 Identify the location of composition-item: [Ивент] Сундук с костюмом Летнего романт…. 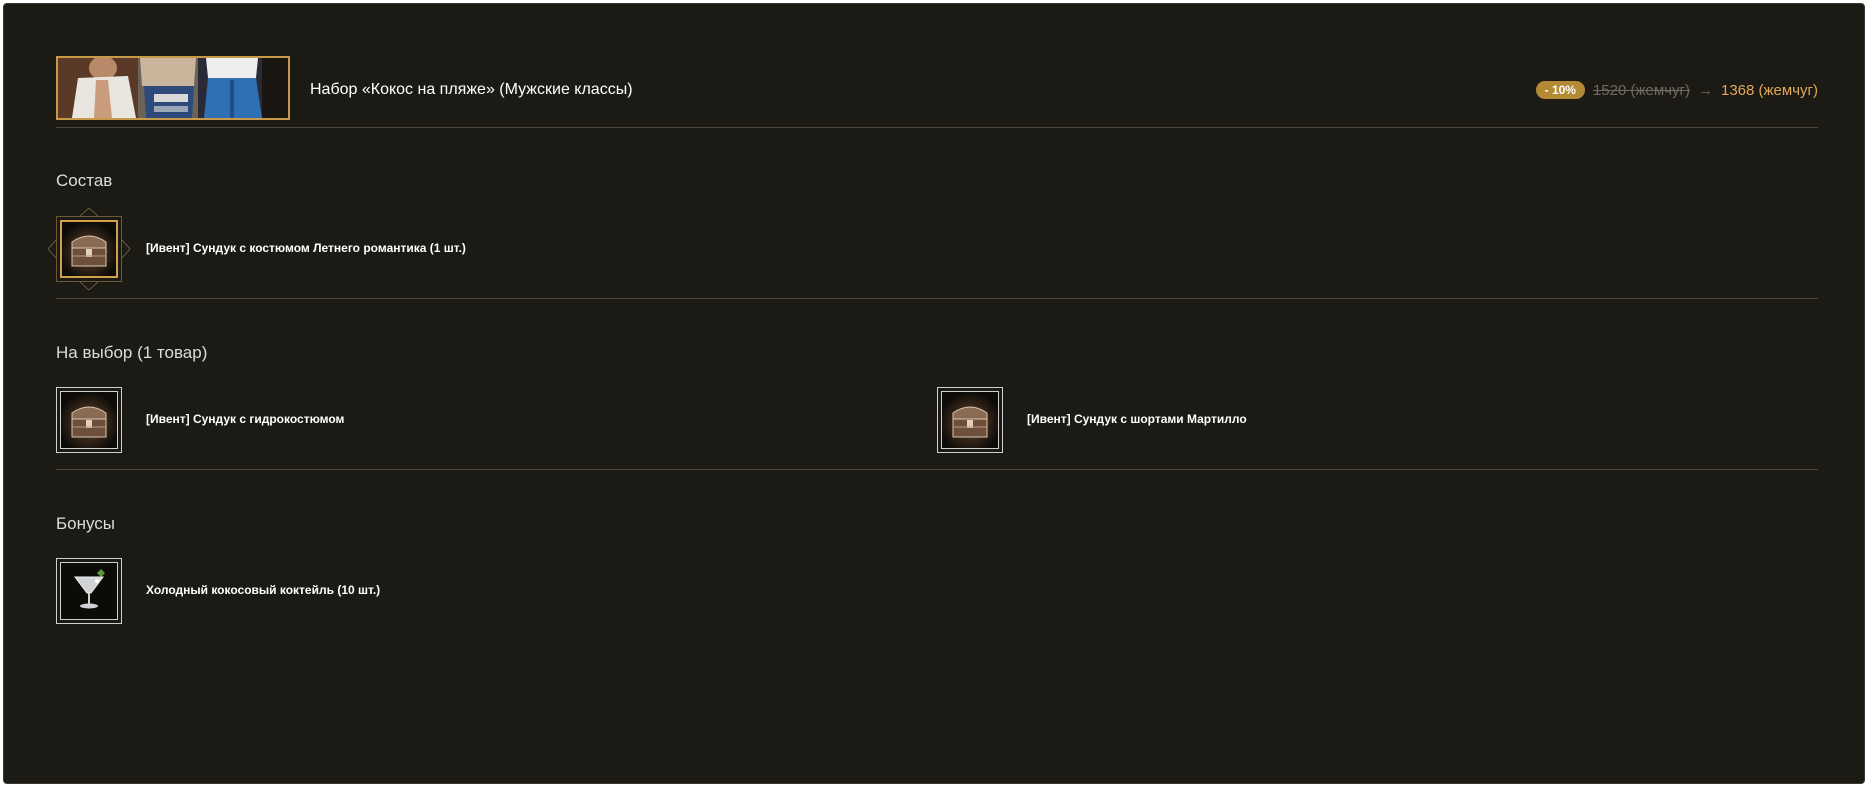
(351, 249).